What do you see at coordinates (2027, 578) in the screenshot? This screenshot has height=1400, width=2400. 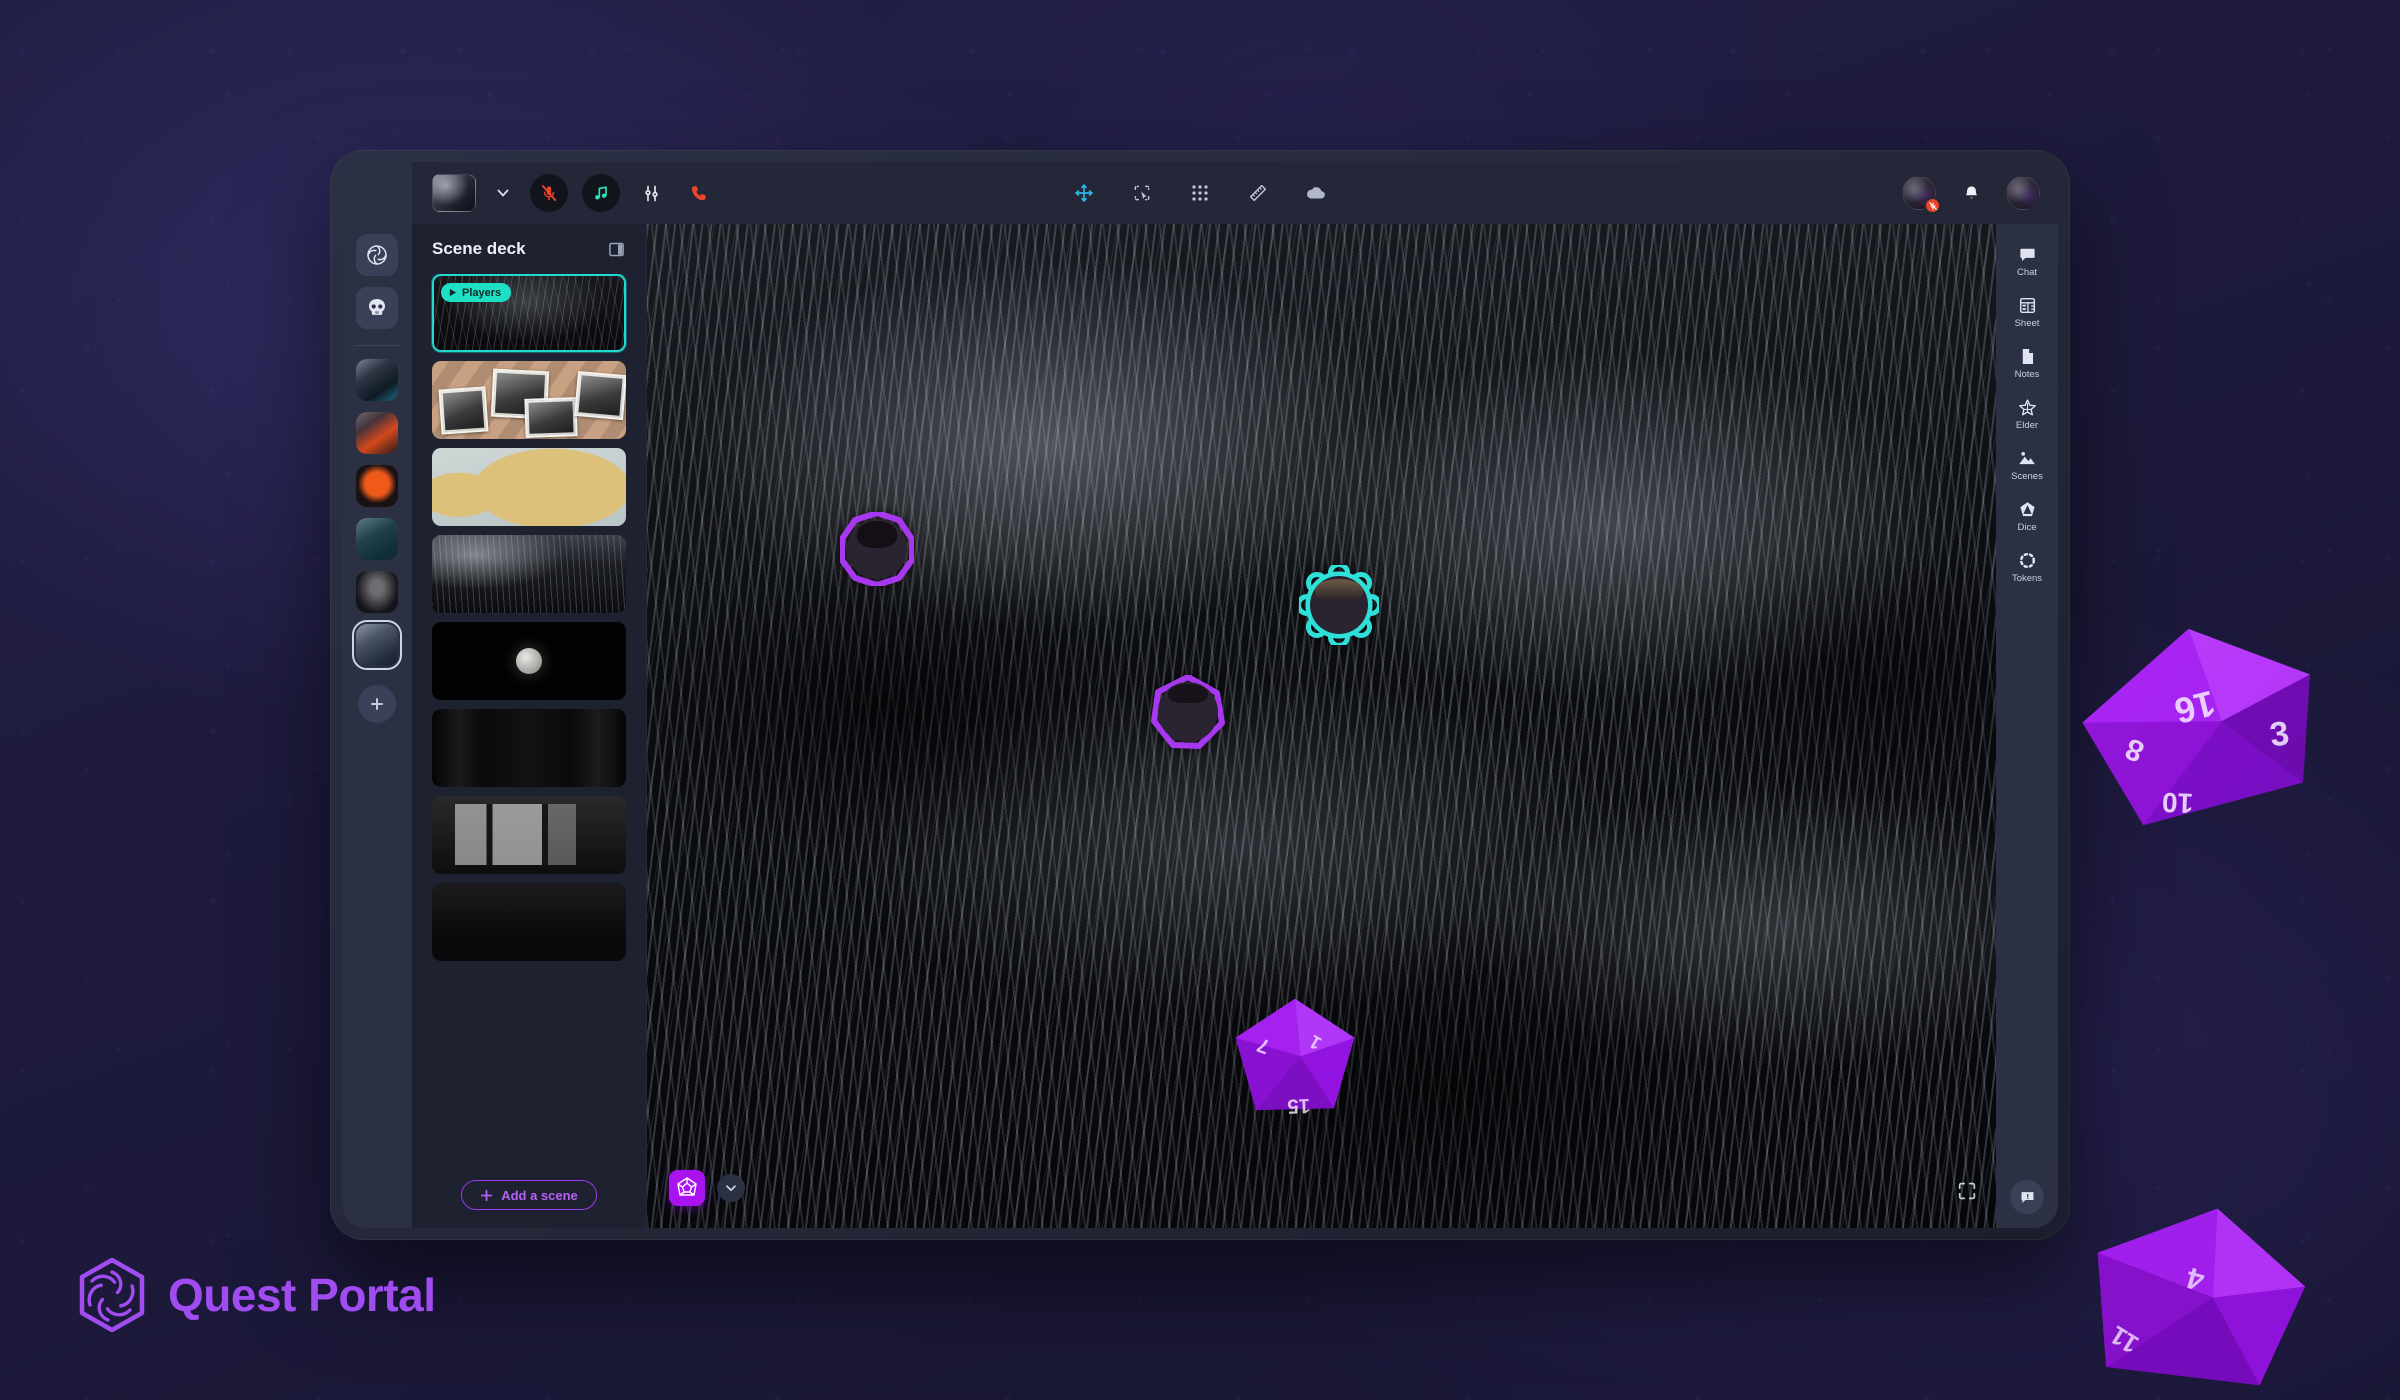 I see `tab-label: Tokens` at bounding box center [2027, 578].